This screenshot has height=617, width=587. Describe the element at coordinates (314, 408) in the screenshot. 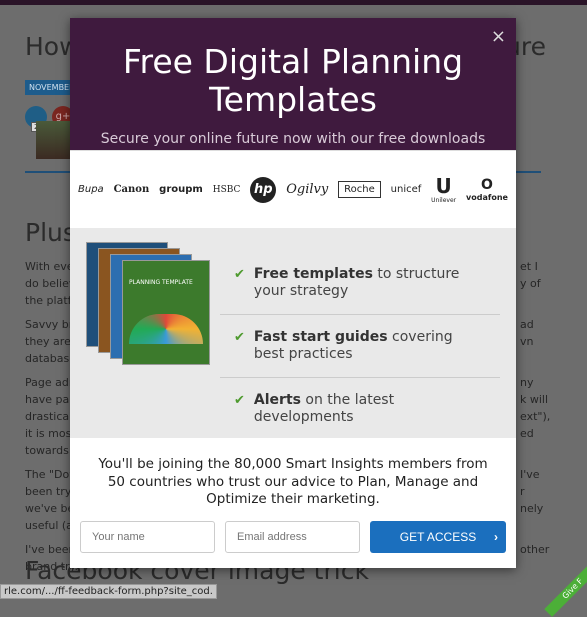

I see `feature-item: ✔ Alerts on the latest developments` at that location.